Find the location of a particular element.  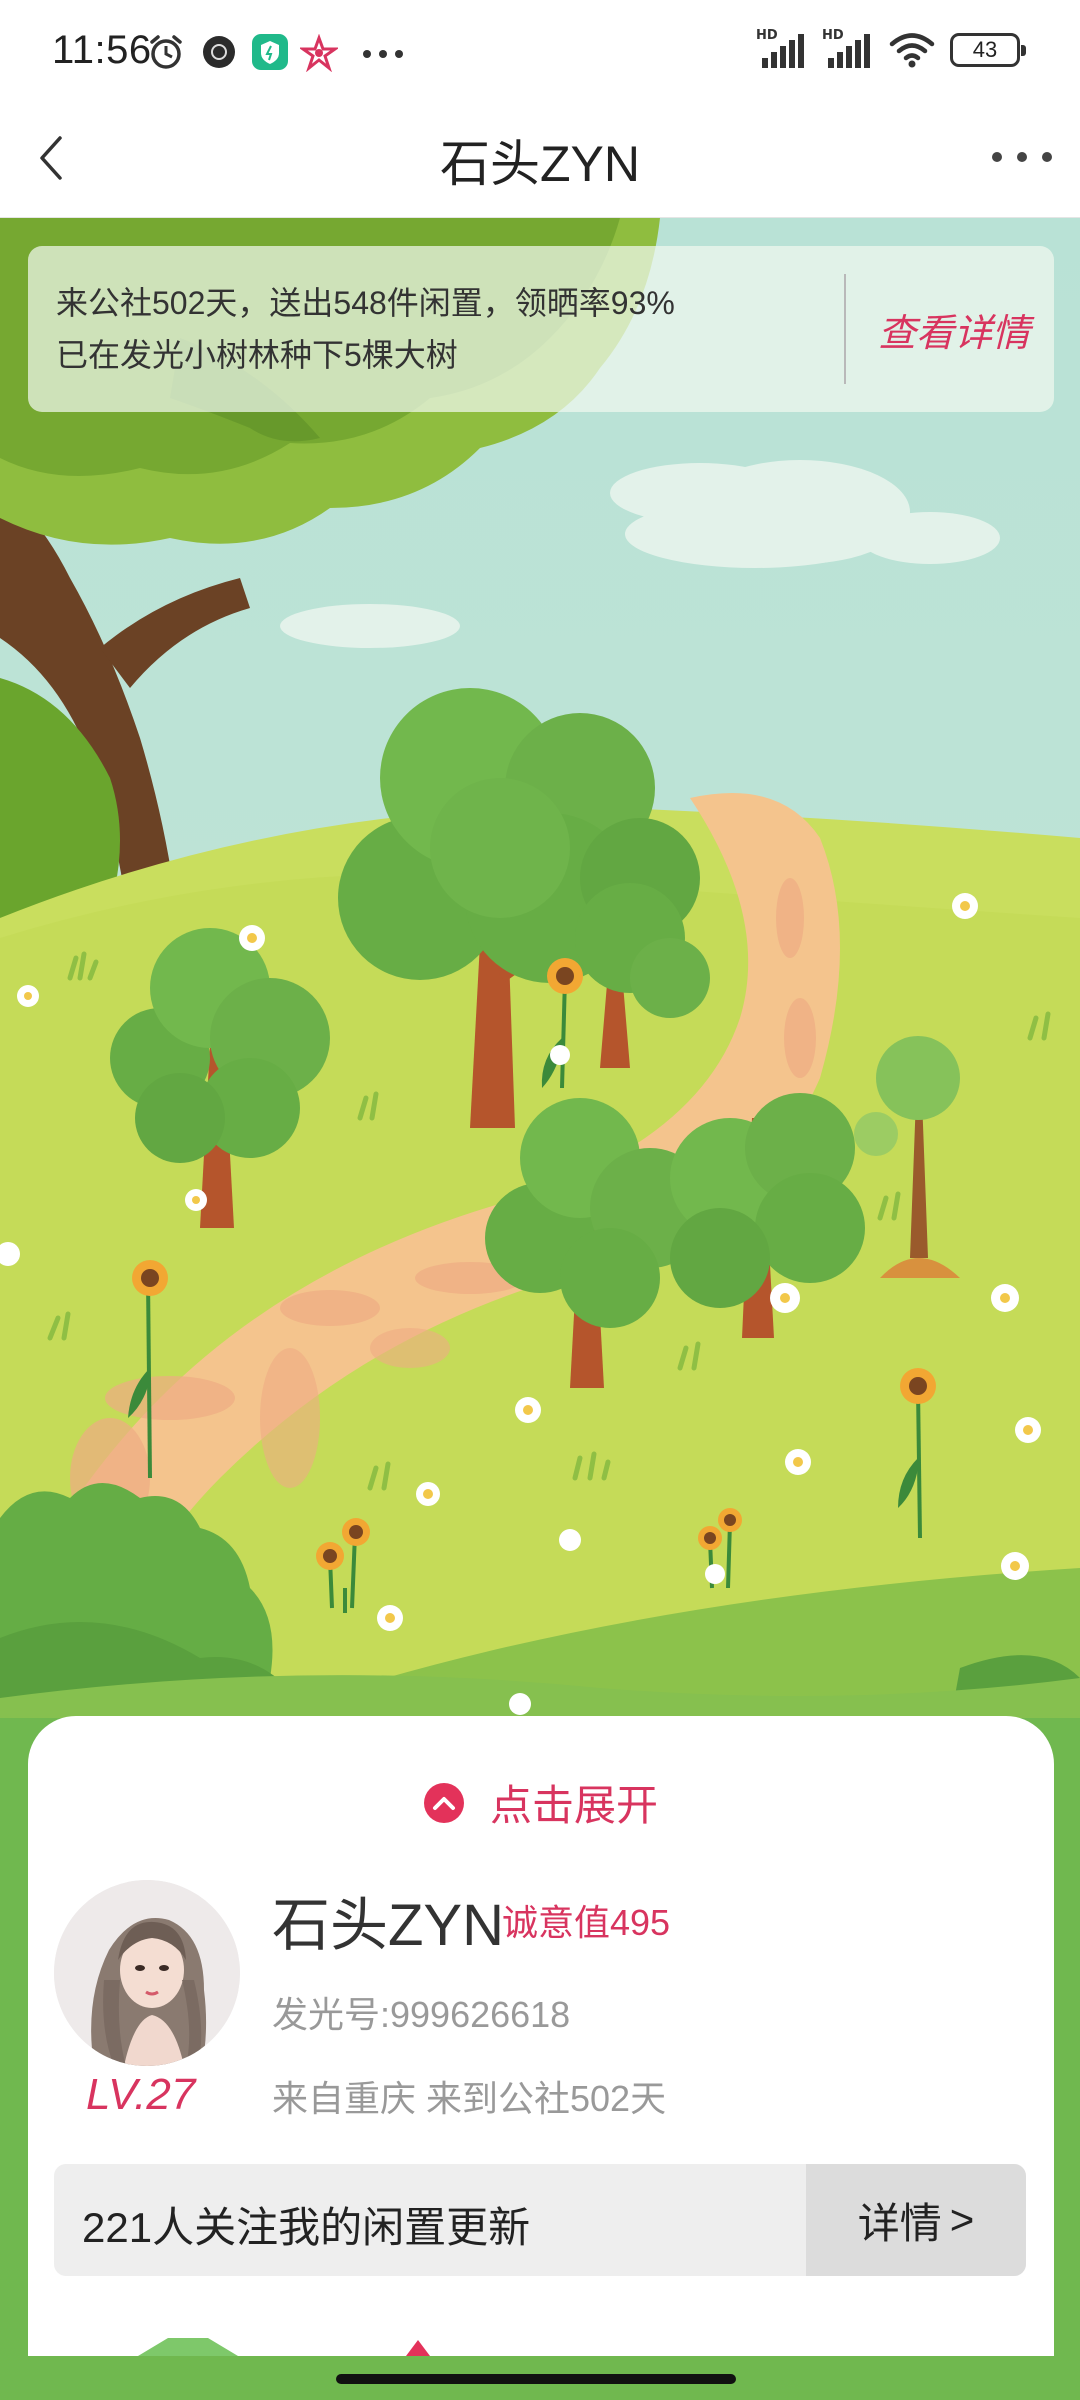

followers-bar: 221人关注我的闲置更新 详情 > is located at coordinates (540, 2220).